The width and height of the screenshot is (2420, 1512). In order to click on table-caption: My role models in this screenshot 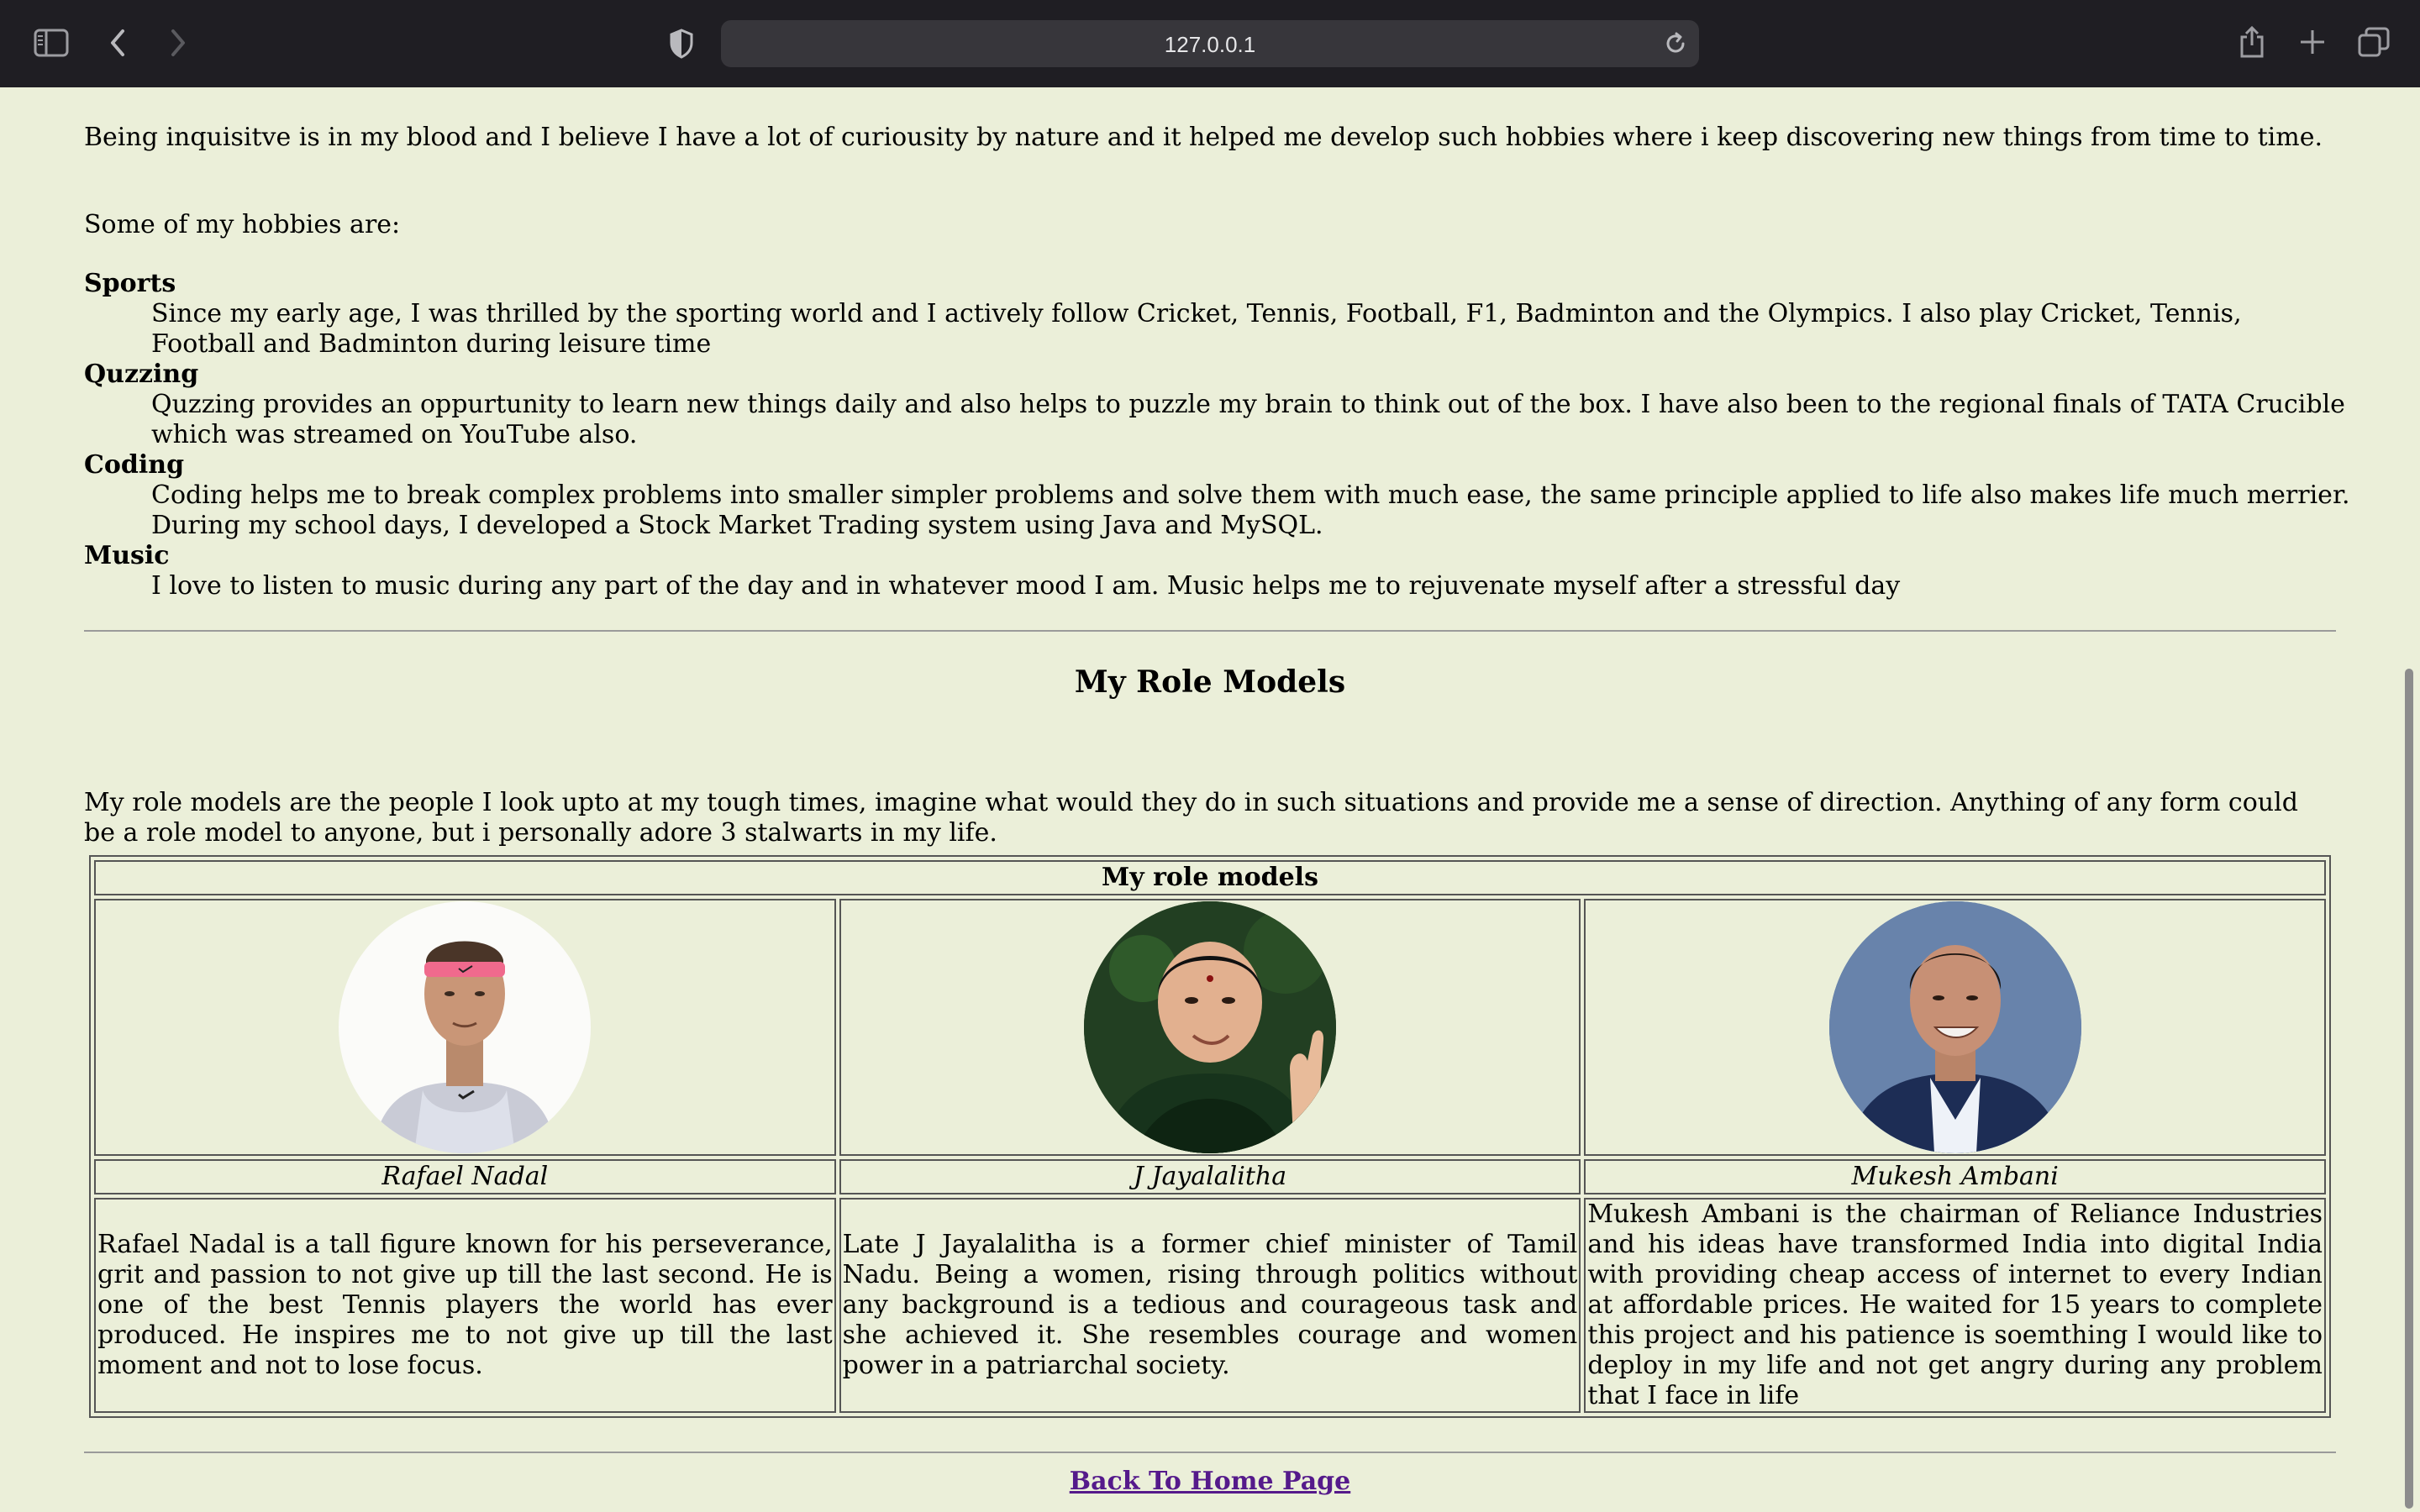, I will do `click(1210, 877)`.